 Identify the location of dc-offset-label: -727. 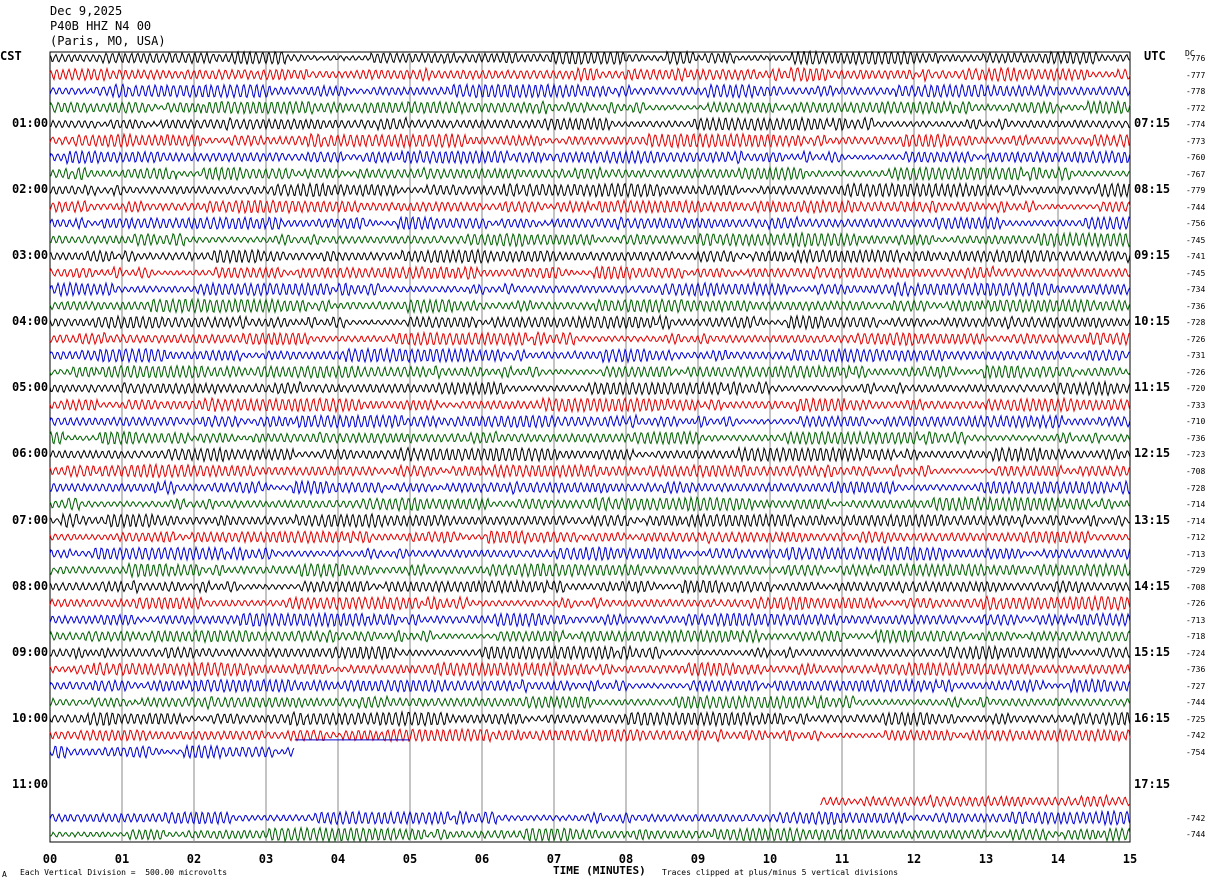
(1196, 686).